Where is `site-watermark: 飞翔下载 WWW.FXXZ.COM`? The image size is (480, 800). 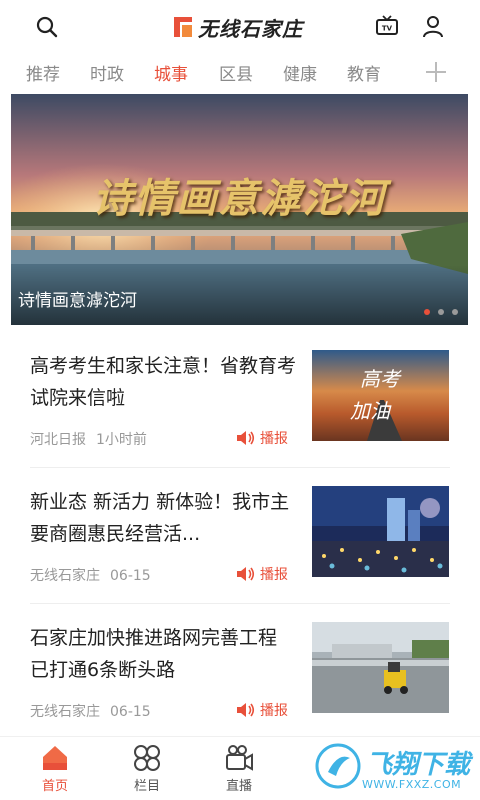
site-watermark: 飞翔下载 WWW.FXXZ.COM is located at coordinates (392, 766).